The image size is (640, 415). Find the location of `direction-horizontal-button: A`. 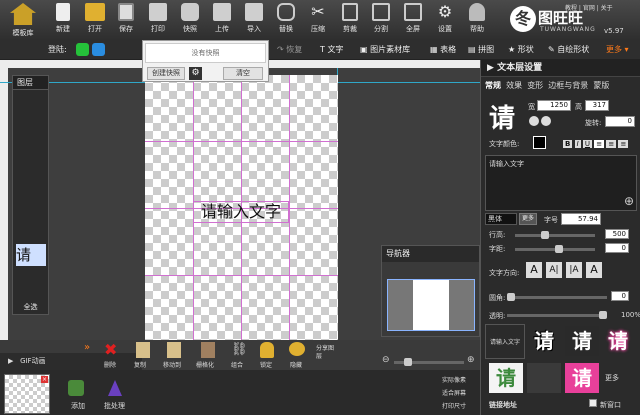

direction-horizontal-button: A is located at coordinates (534, 270).